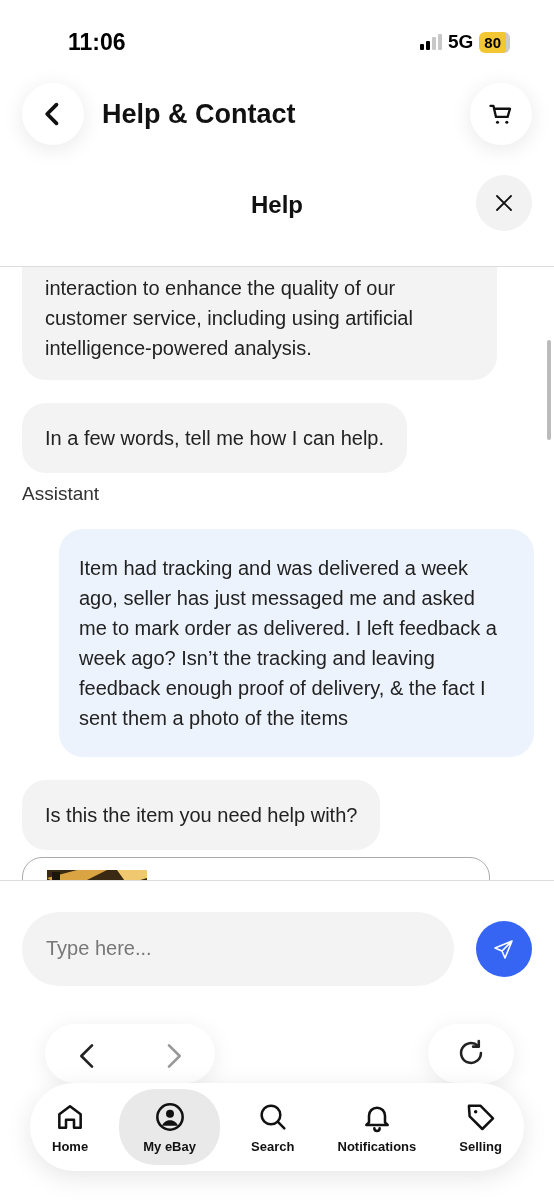 This screenshot has width=554, height=1200. Describe the element at coordinates (215, 438) in the screenshot. I see `agent-message: In a few words, tell me how I can help.` at that location.